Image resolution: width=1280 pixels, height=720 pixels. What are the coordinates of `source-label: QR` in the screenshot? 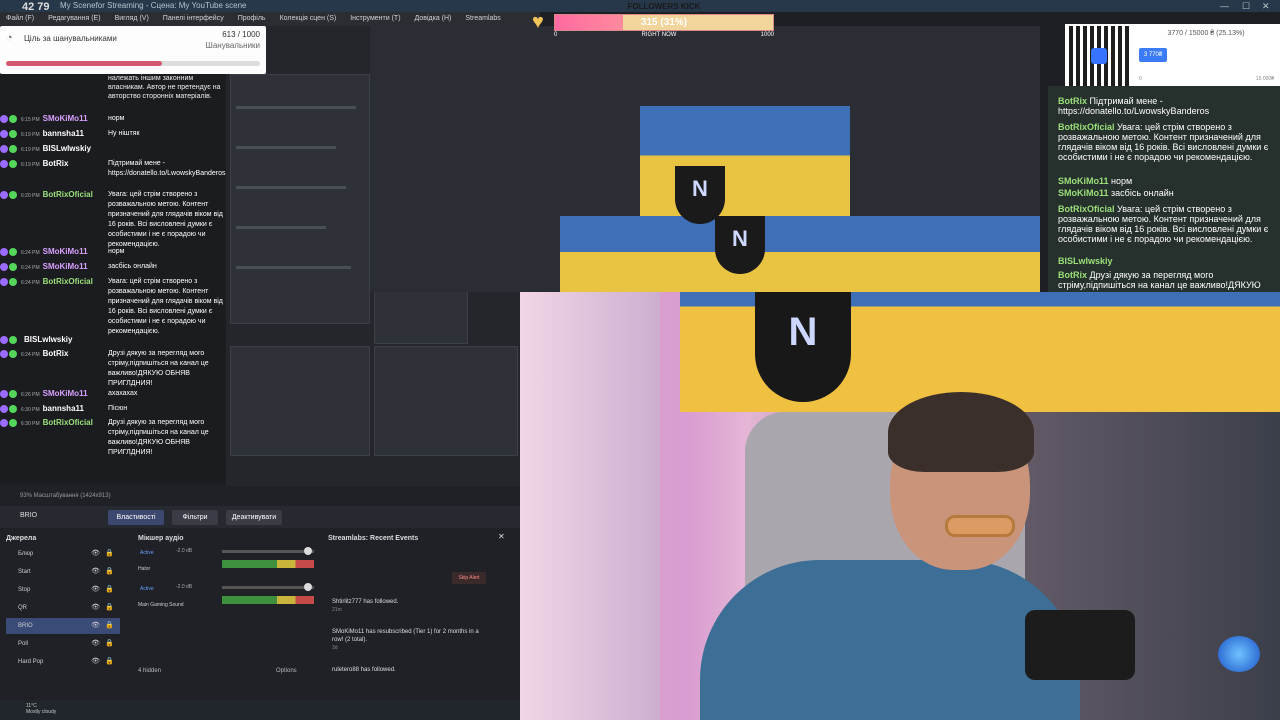 It's located at (22, 608).